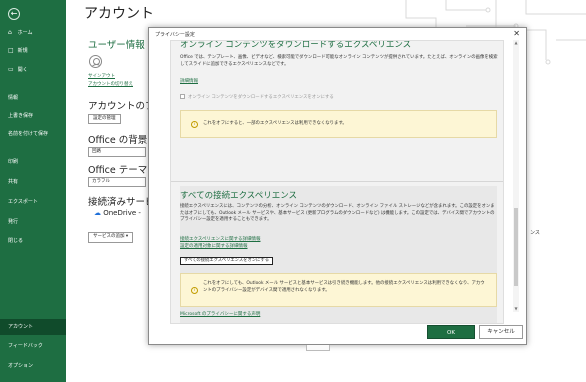  Describe the element at coordinates (516, 308) in the screenshot. I see `scroll-down-icon: ▼` at that location.